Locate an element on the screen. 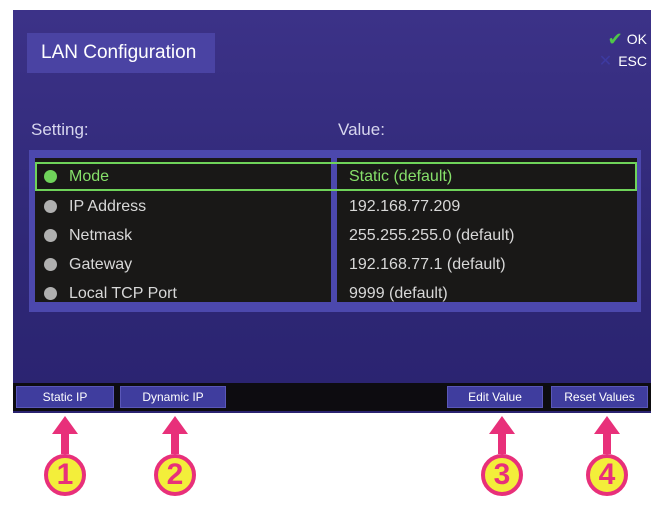 The image size is (651, 506). table-row-ip-address: IP Address 192.168.77.209 is located at coordinates (336, 206).